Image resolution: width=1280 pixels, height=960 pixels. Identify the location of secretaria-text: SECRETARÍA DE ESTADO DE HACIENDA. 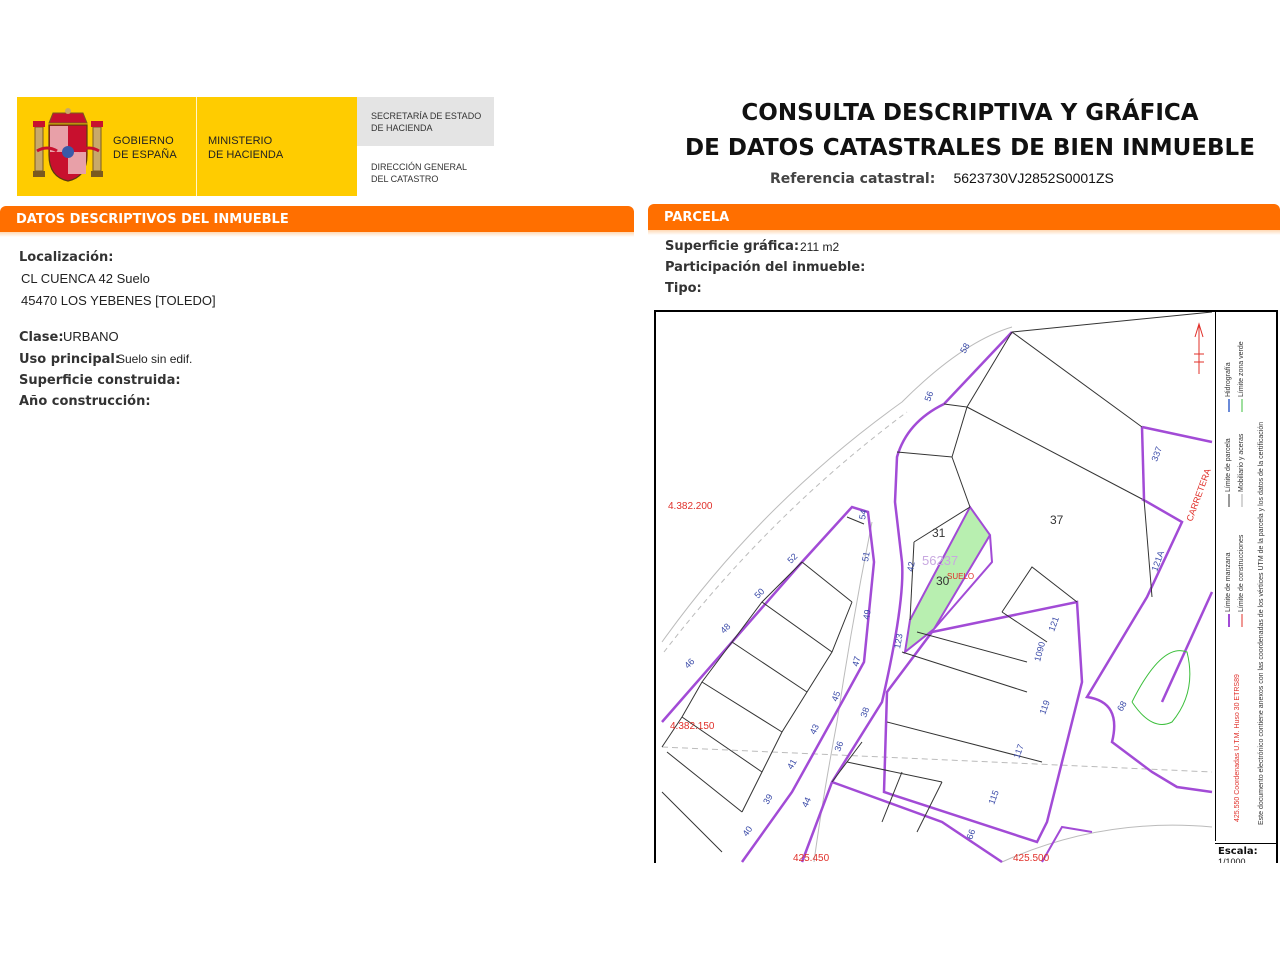
(426, 122).